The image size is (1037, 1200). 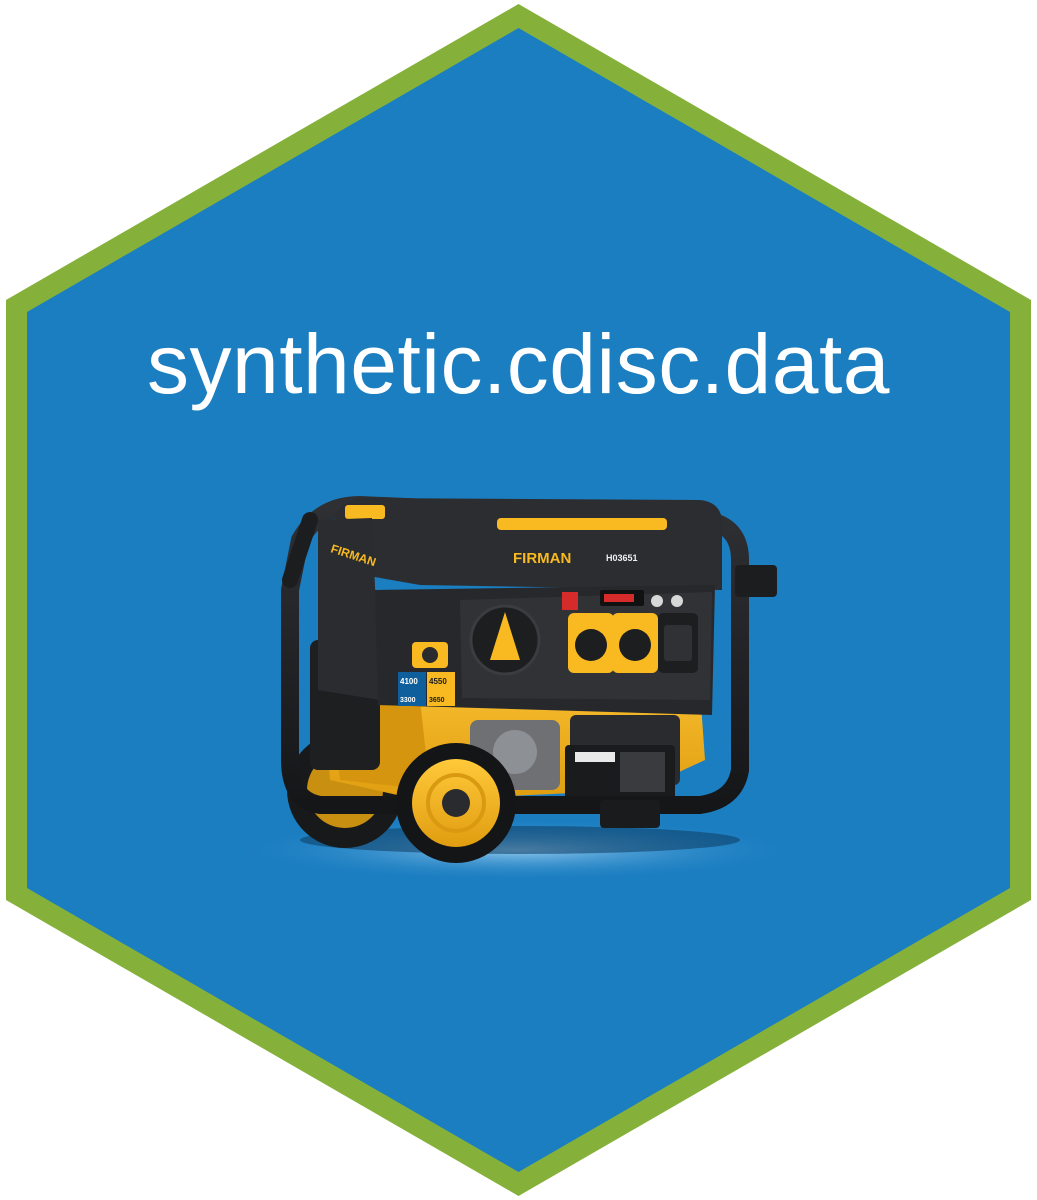 What do you see at coordinates (409, 681) in the screenshot?
I see `rating-running: 4100` at bounding box center [409, 681].